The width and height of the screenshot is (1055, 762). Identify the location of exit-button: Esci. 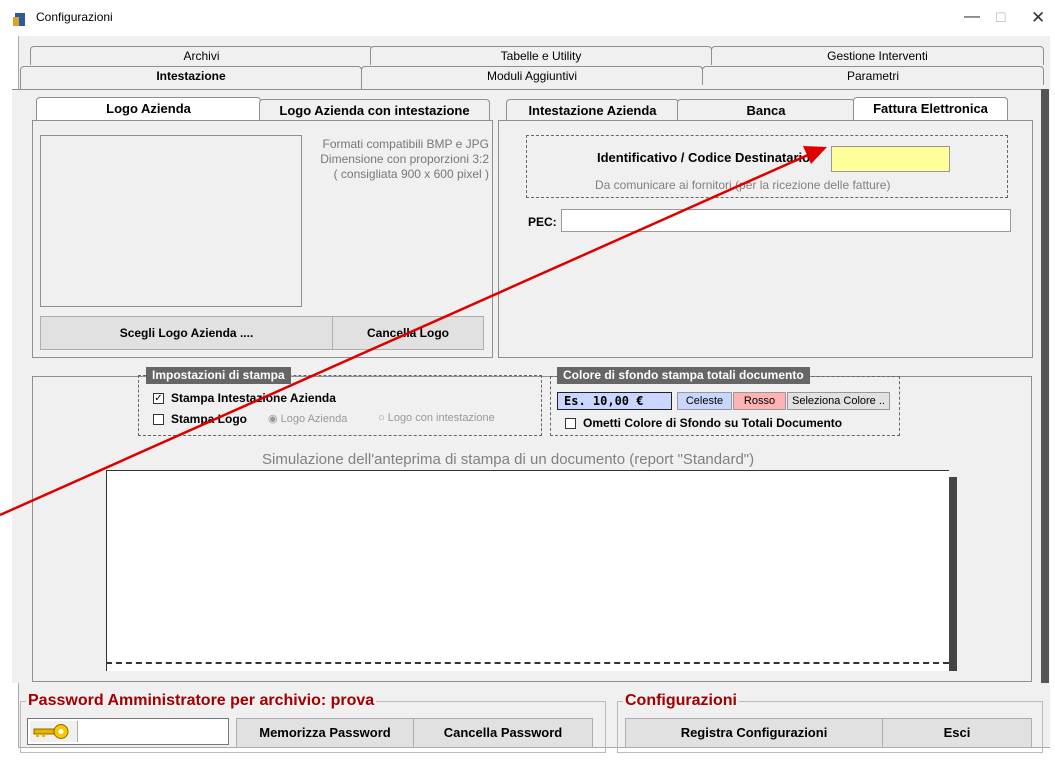
(957, 733).